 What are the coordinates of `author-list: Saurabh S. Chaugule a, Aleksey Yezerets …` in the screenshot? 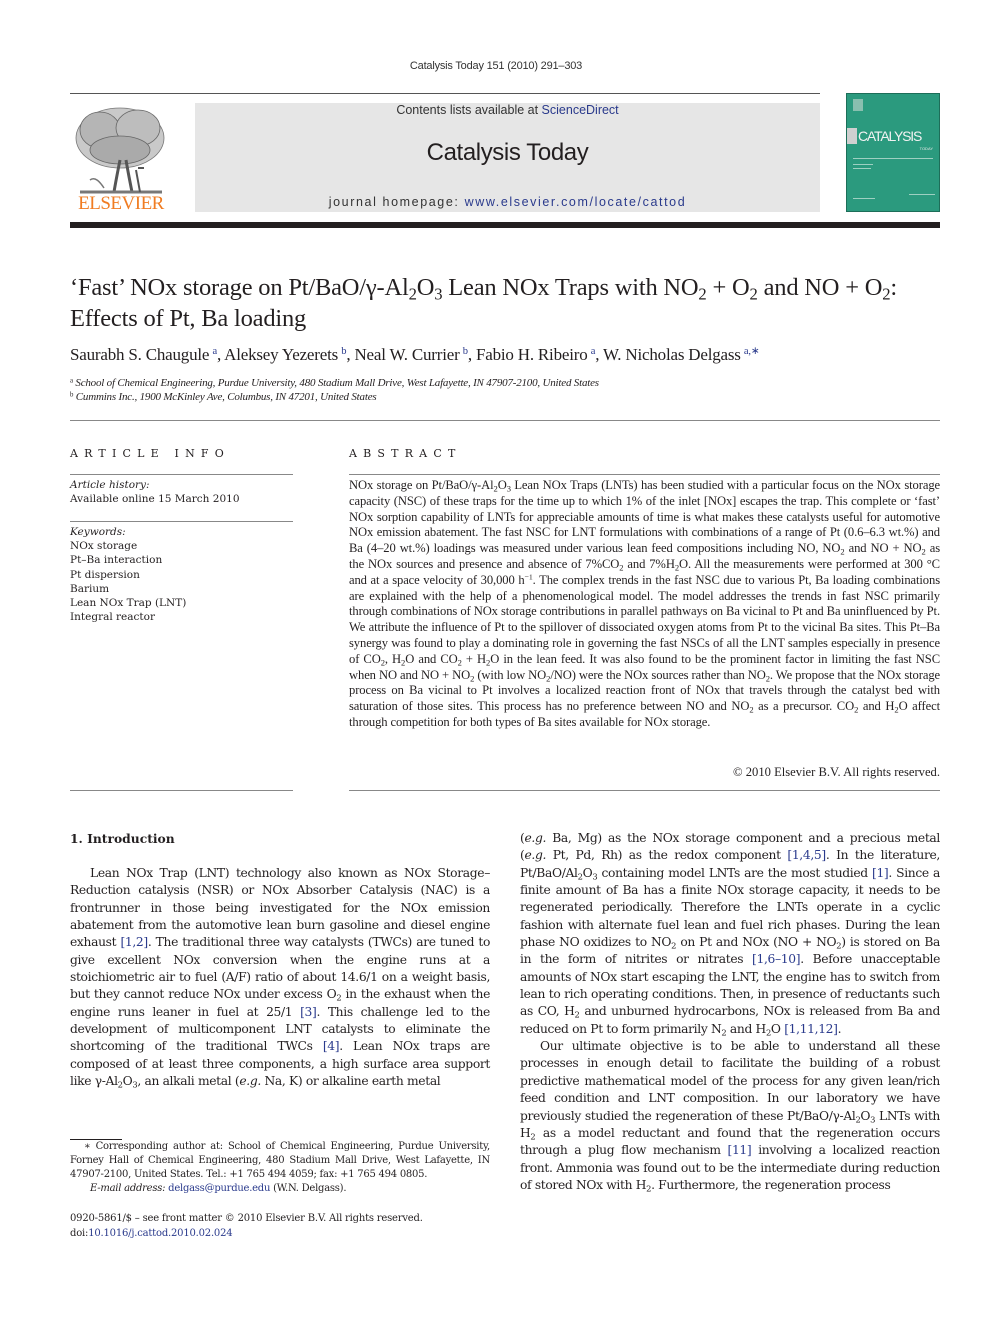 It's located at (415, 354).